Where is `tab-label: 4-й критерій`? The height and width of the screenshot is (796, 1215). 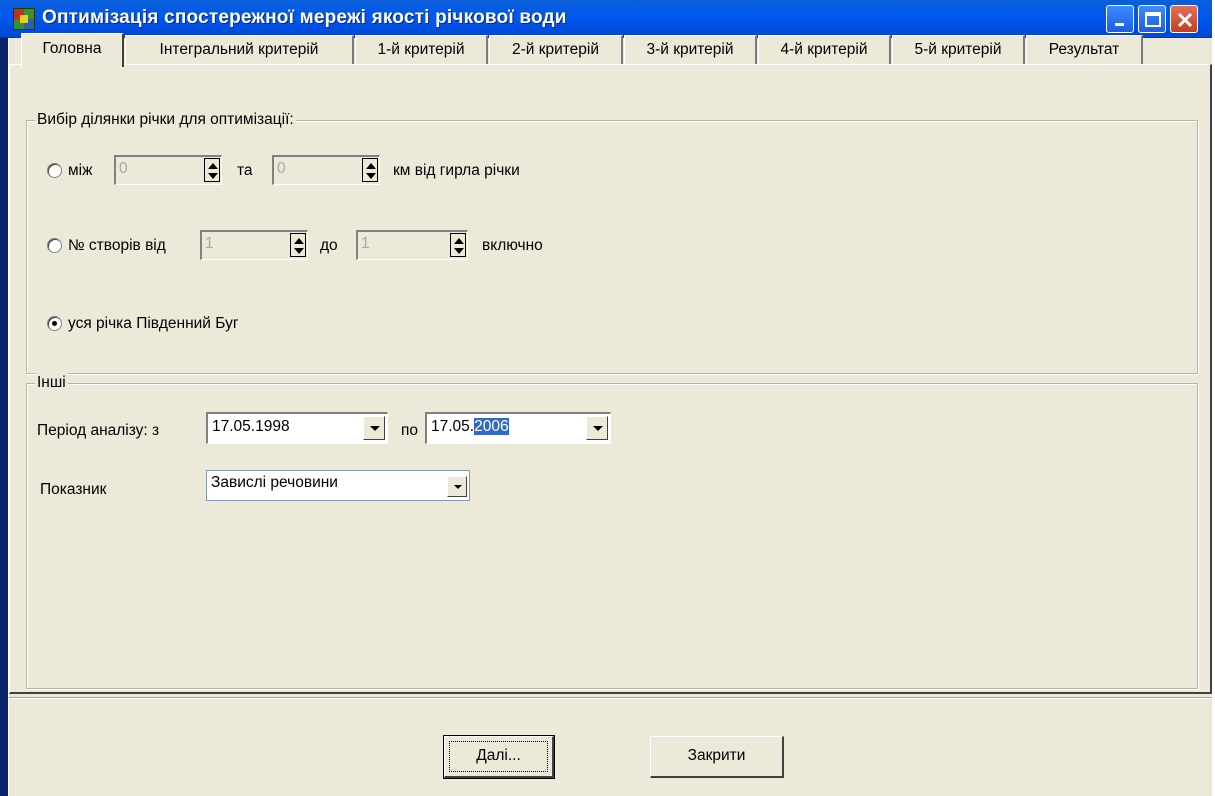 tab-label: 4-й критерій is located at coordinates (824, 49).